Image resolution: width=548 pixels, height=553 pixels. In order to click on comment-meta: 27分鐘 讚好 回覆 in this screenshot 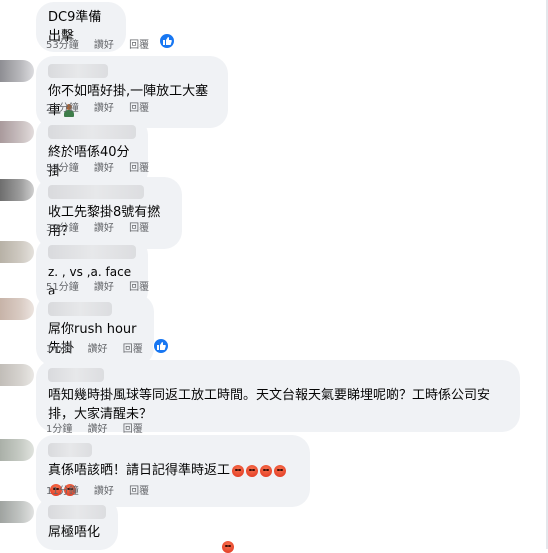, I will do `click(103, 106)`.